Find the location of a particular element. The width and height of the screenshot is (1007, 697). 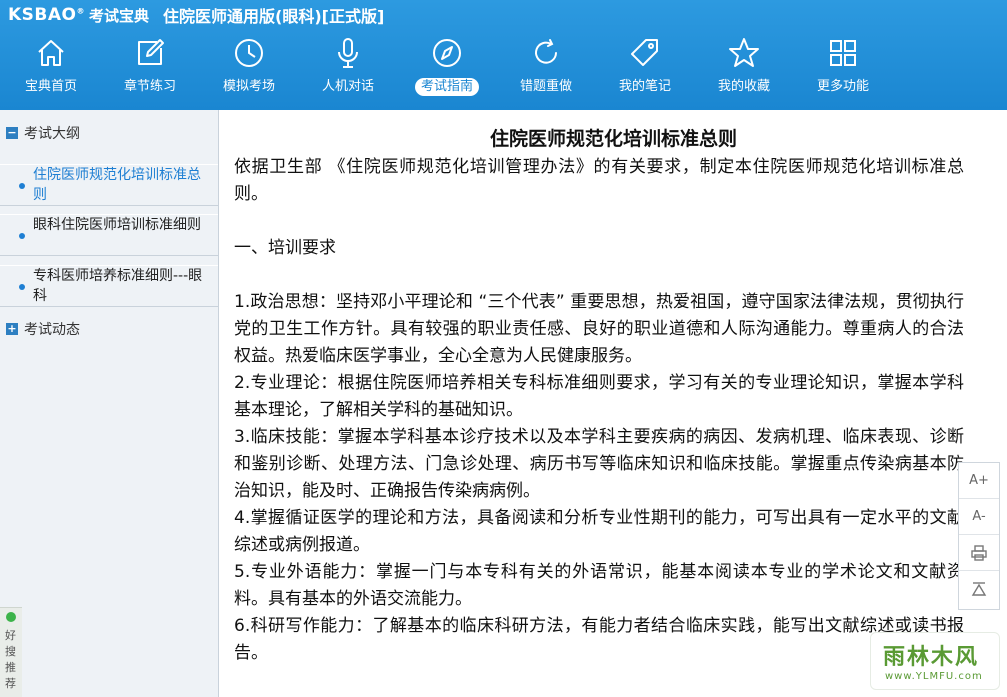

print-icon is located at coordinates (979, 552).